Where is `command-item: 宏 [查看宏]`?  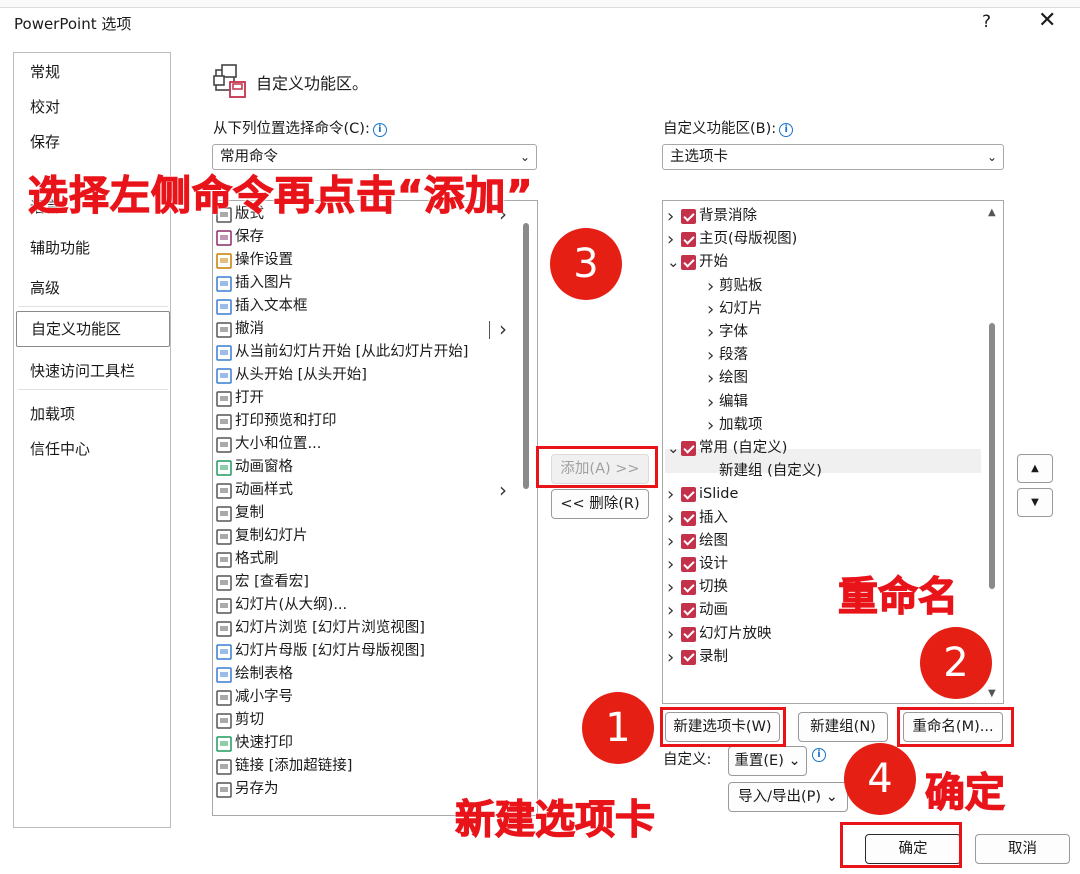 command-item: 宏 [查看宏] is located at coordinates (363, 582).